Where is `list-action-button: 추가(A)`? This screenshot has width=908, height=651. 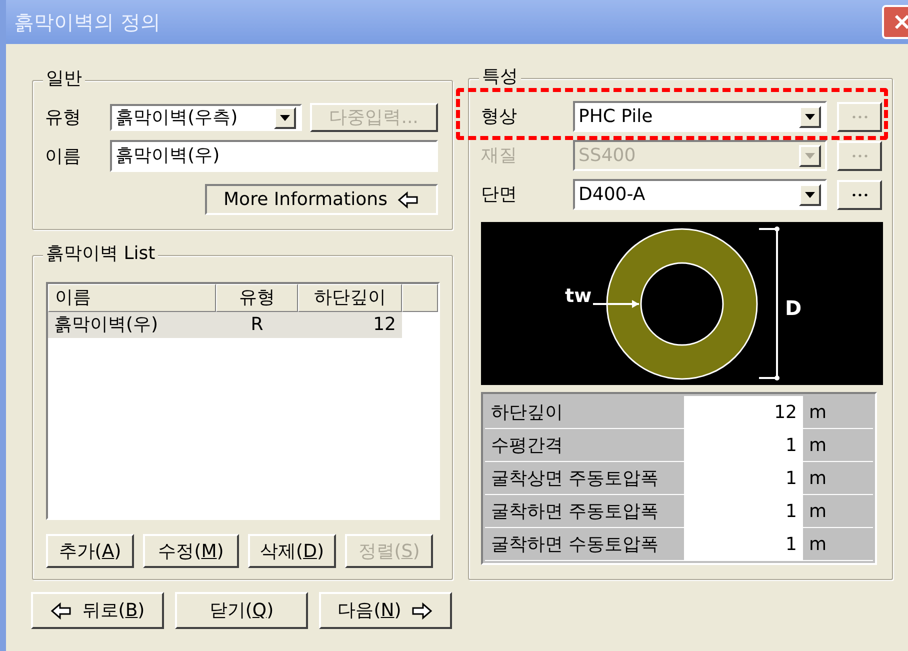 list-action-button: 추가(A) is located at coordinates (90, 551).